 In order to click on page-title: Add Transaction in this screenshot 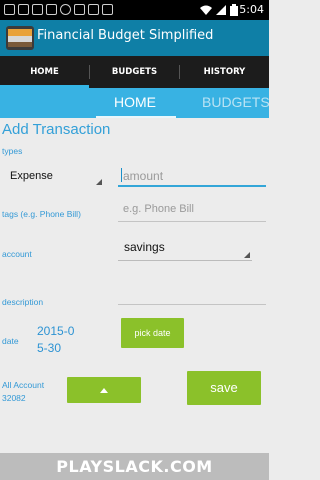, I will do `click(56, 129)`.